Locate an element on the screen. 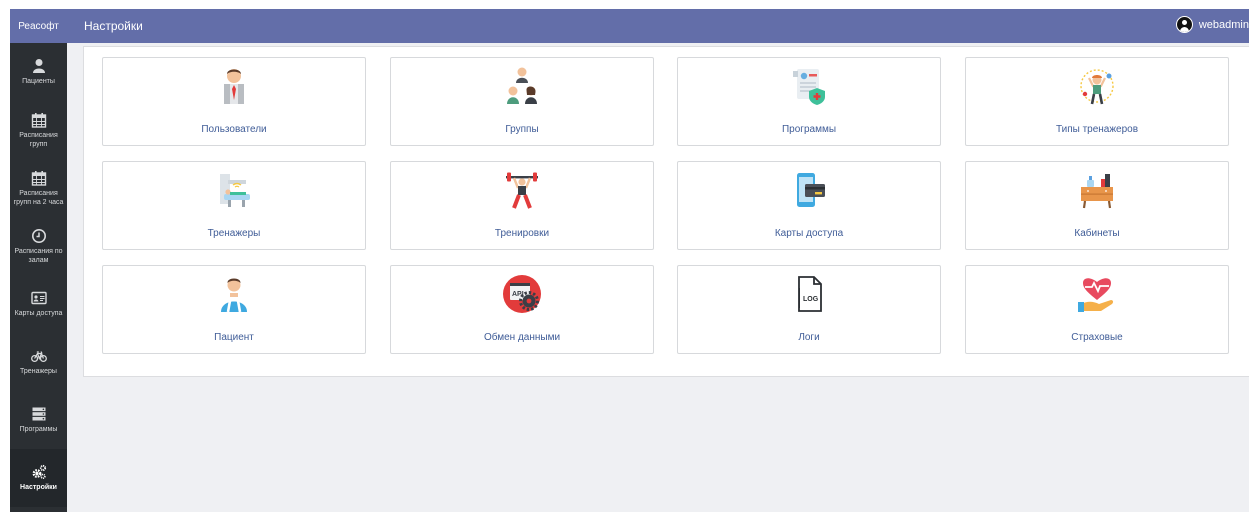  tile-logs: LOG Логи is located at coordinates (809, 309).